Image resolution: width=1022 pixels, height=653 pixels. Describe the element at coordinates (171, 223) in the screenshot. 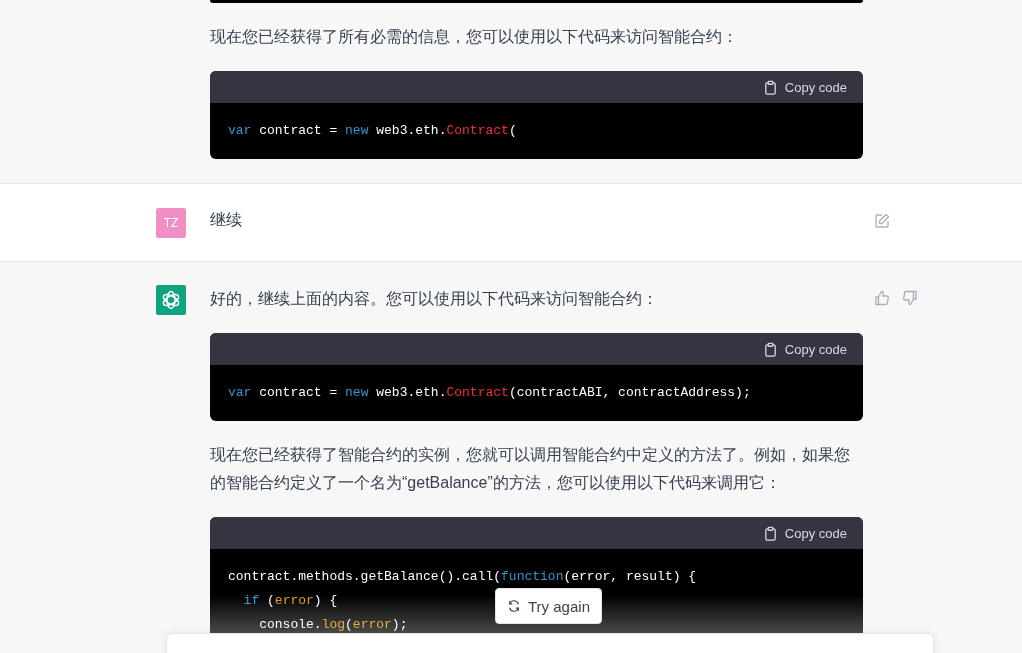

I see `user-avatar: TZ` at that location.